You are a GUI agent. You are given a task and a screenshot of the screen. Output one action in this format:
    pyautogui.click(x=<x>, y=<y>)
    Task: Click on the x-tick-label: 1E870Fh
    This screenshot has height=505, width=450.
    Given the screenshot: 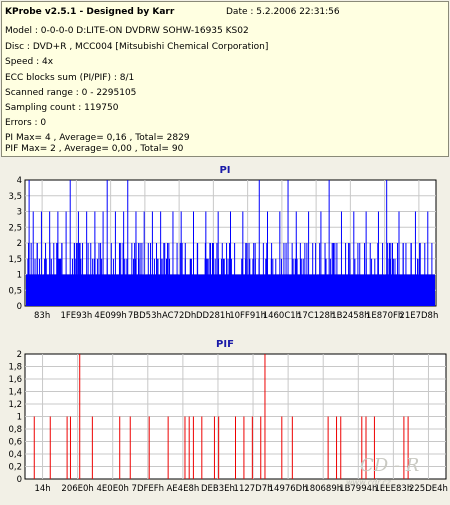 What is the action you would take?
    pyautogui.click(x=384, y=316)
    